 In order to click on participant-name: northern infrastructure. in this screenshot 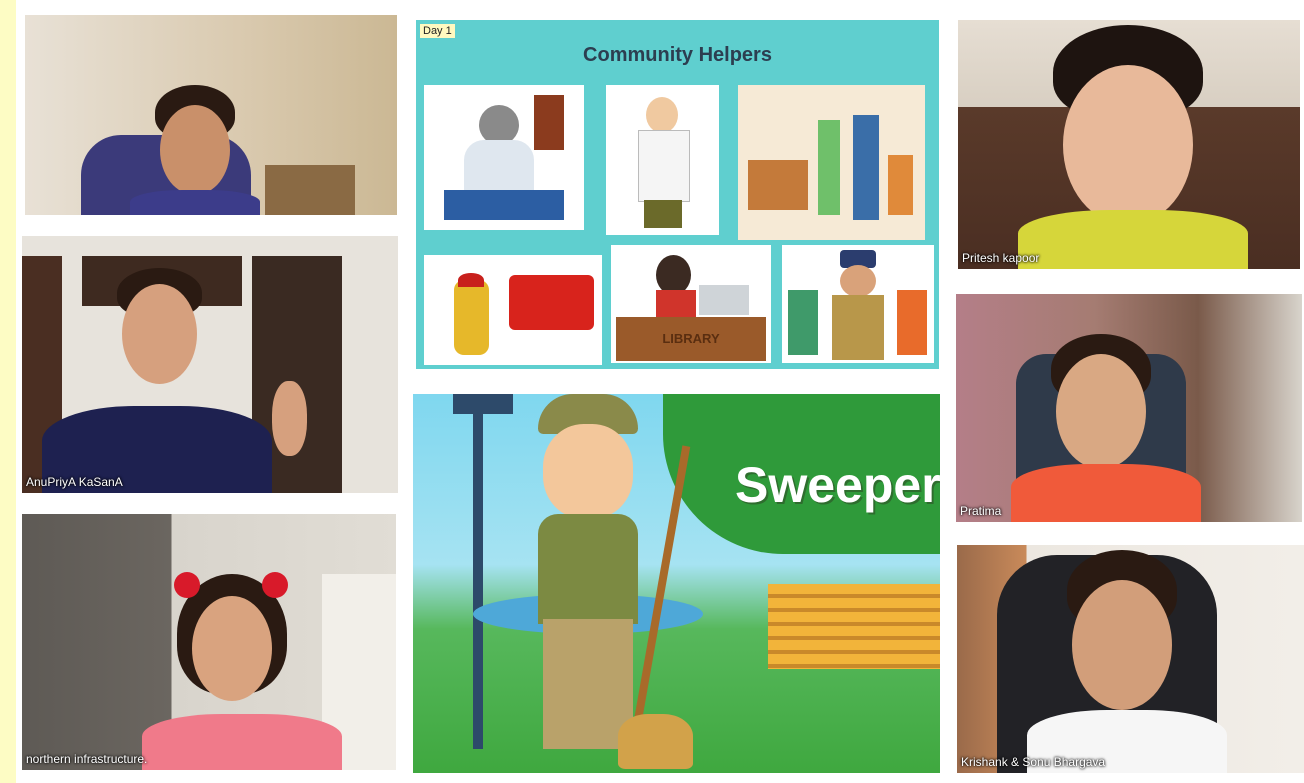, I will do `click(87, 759)`.